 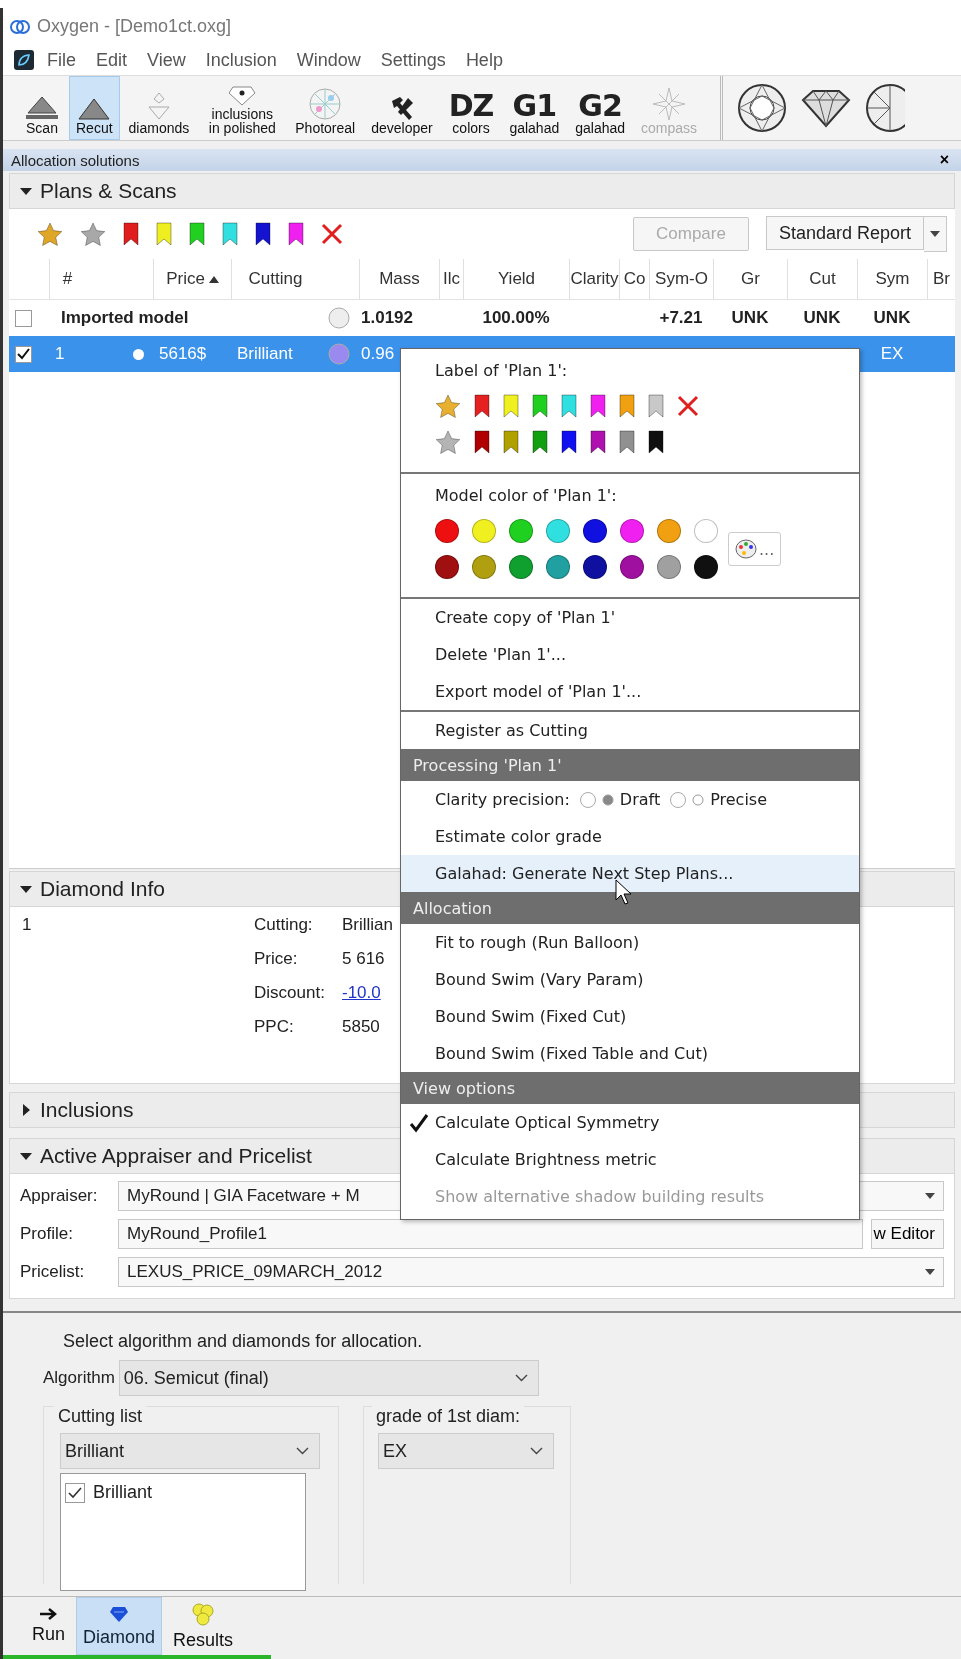 What do you see at coordinates (892, 354) in the screenshot?
I see `table-cell-text: EX` at bounding box center [892, 354].